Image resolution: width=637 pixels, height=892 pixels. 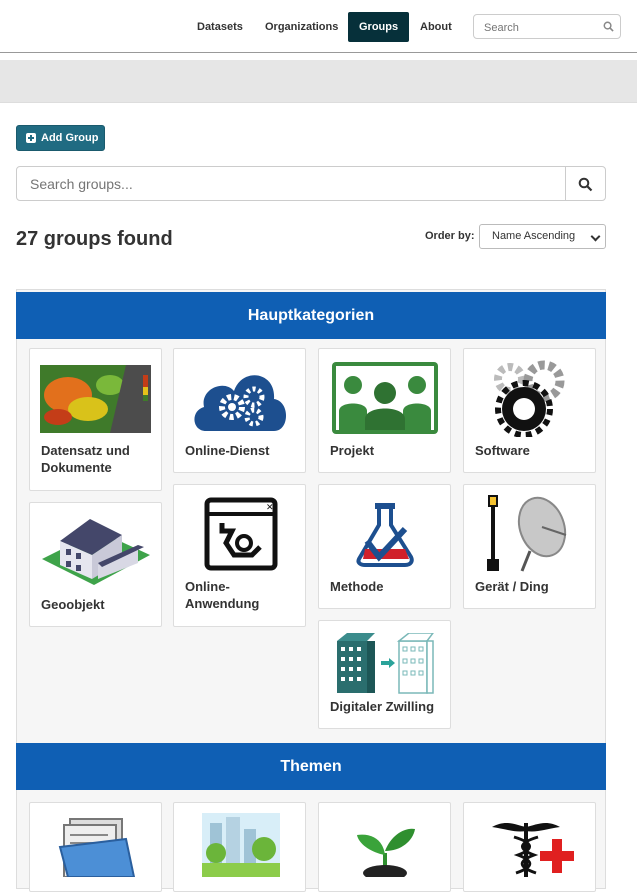 What do you see at coordinates (386, 852) in the screenshot?
I see `sprout-icon` at bounding box center [386, 852].